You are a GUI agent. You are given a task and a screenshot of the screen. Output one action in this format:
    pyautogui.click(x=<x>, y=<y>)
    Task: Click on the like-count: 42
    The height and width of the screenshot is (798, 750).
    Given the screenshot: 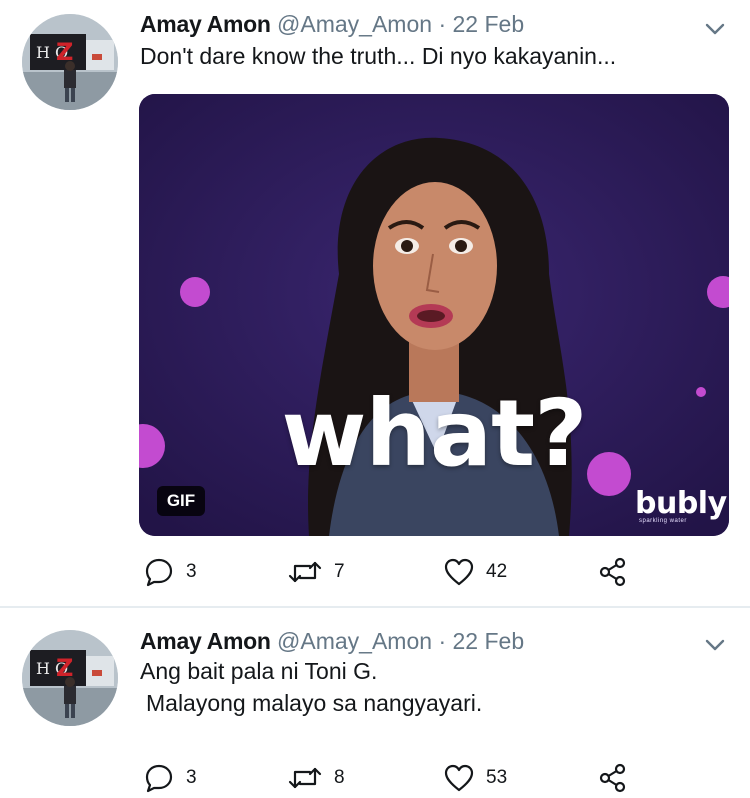 What is the action you would take?
    pyautogui.click(x=497, y=571)
    